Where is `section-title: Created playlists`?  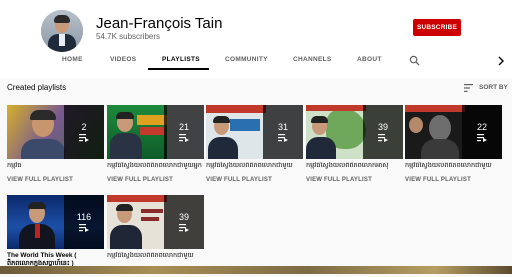
section-title: Created playlists is located at coordinates (37, 87).